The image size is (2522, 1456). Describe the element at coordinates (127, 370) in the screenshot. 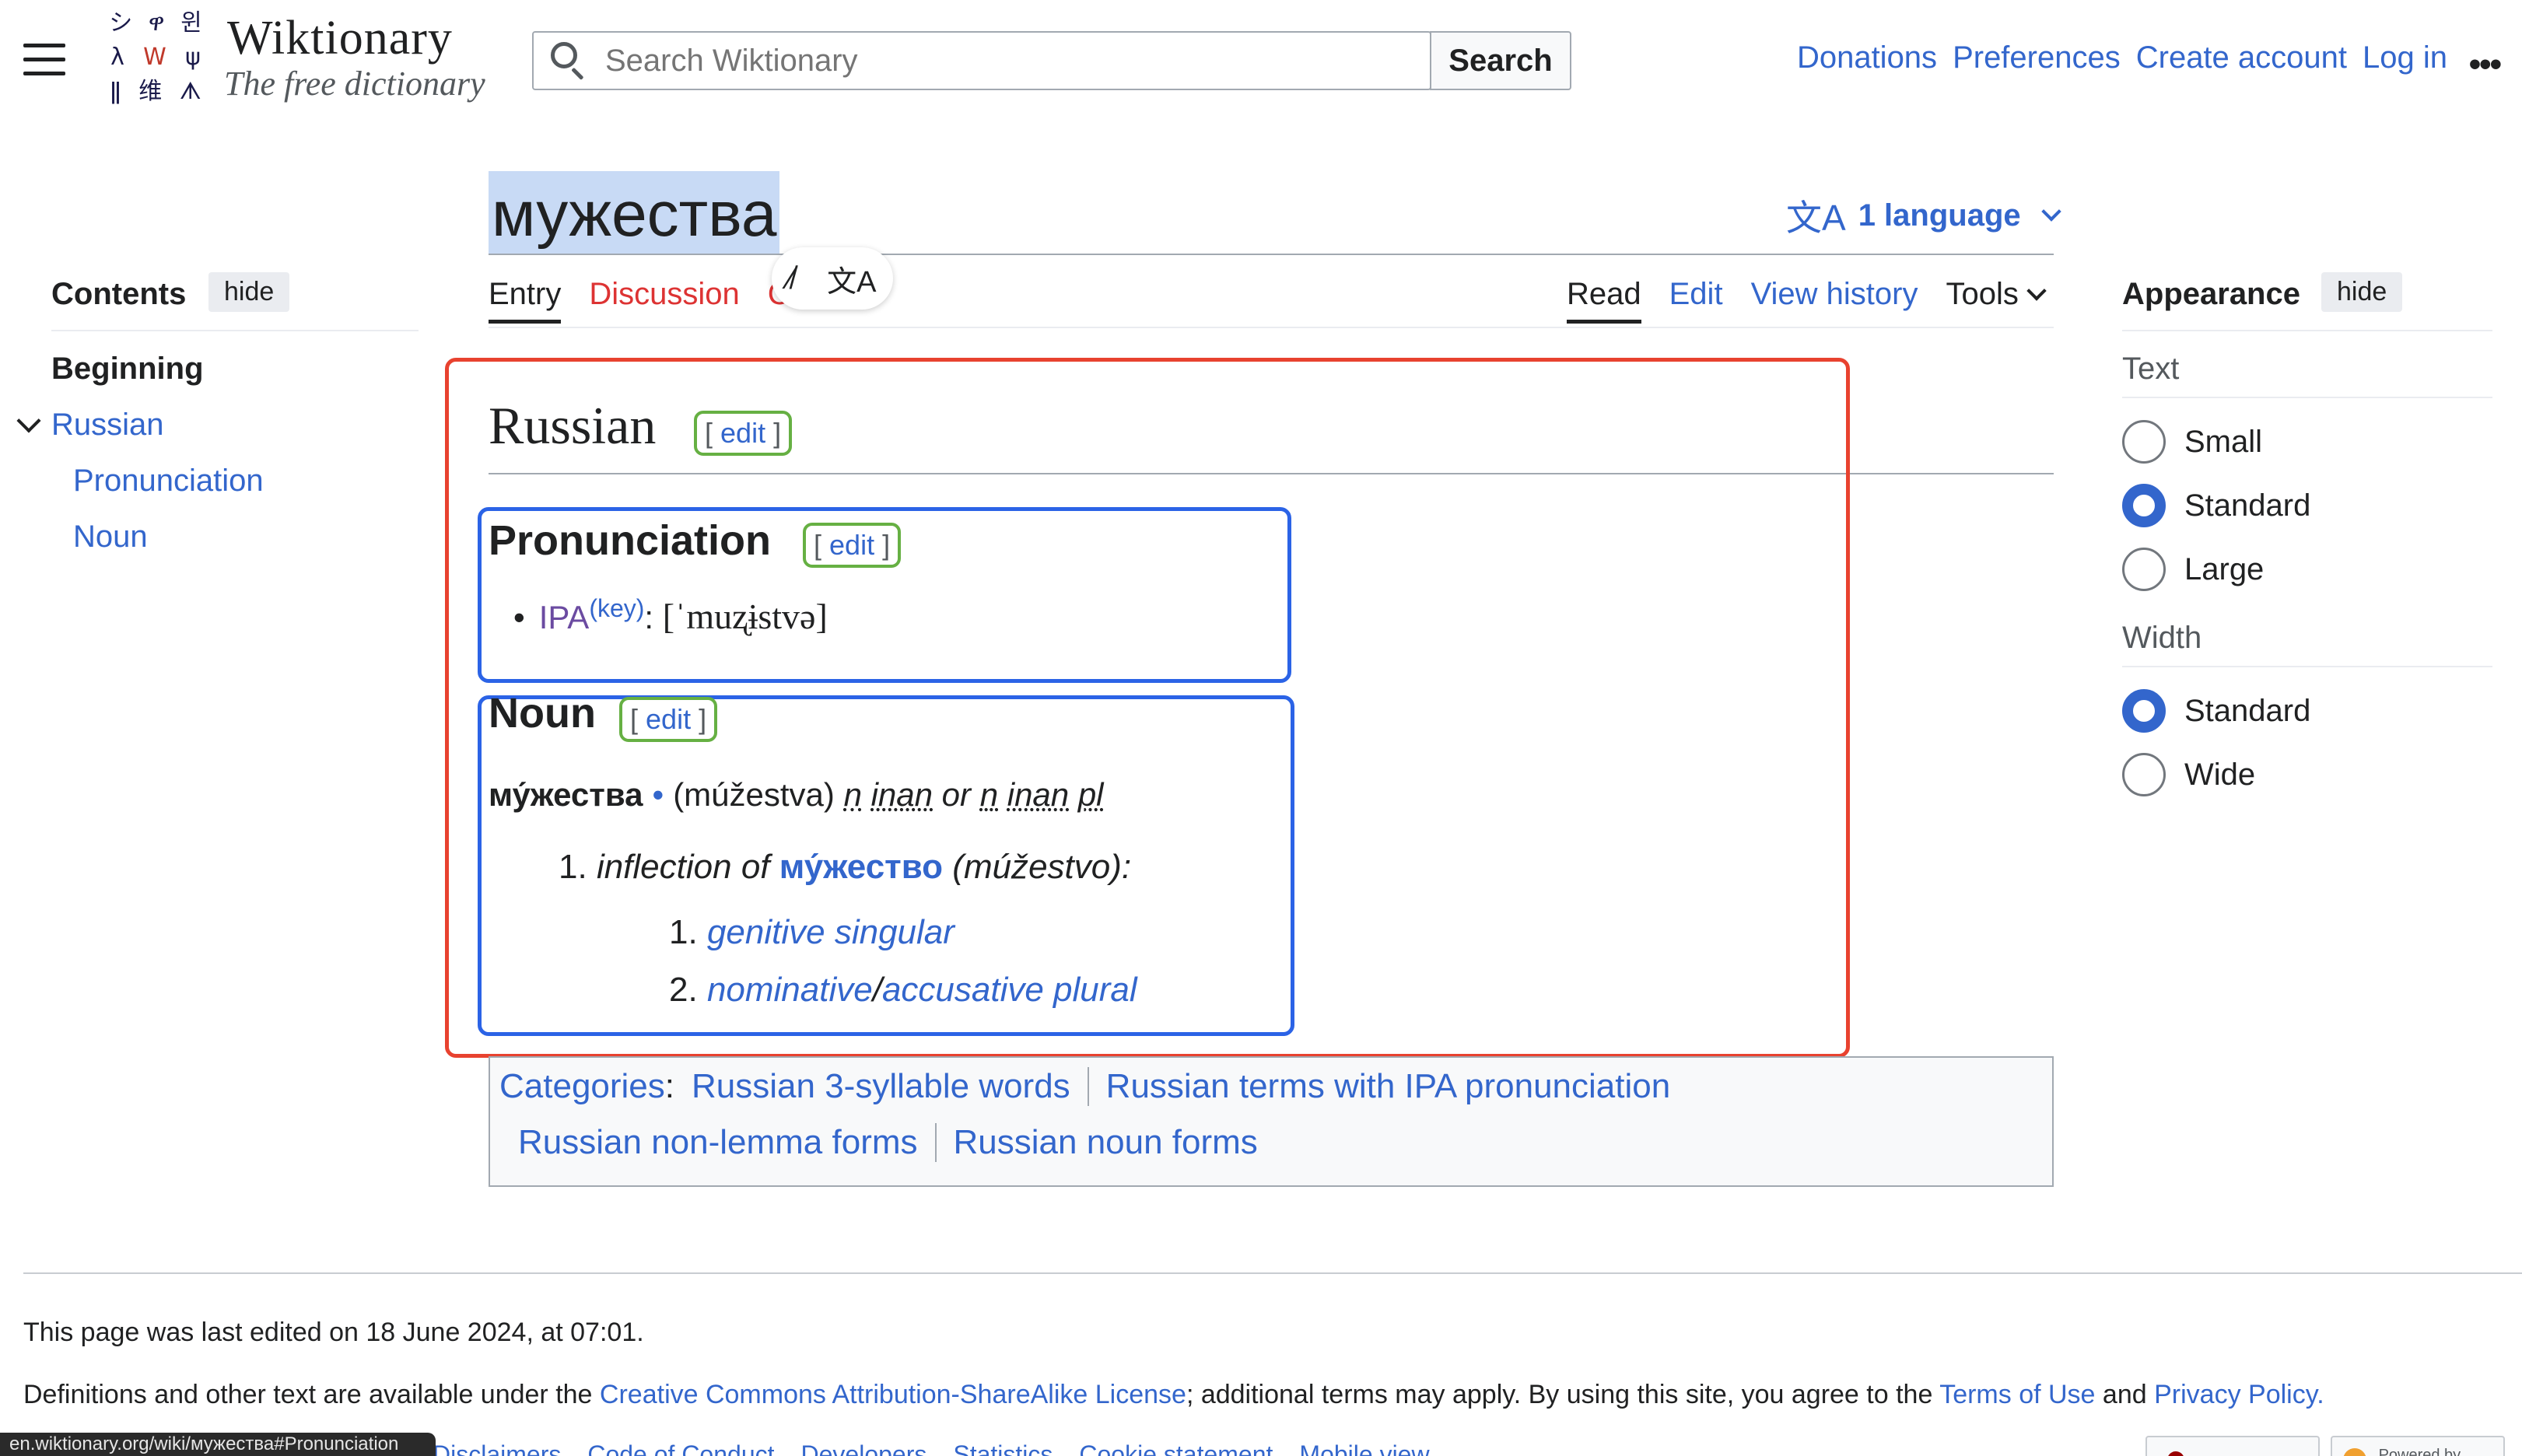

I see `toc-item-beginning: Beginning` at that location.